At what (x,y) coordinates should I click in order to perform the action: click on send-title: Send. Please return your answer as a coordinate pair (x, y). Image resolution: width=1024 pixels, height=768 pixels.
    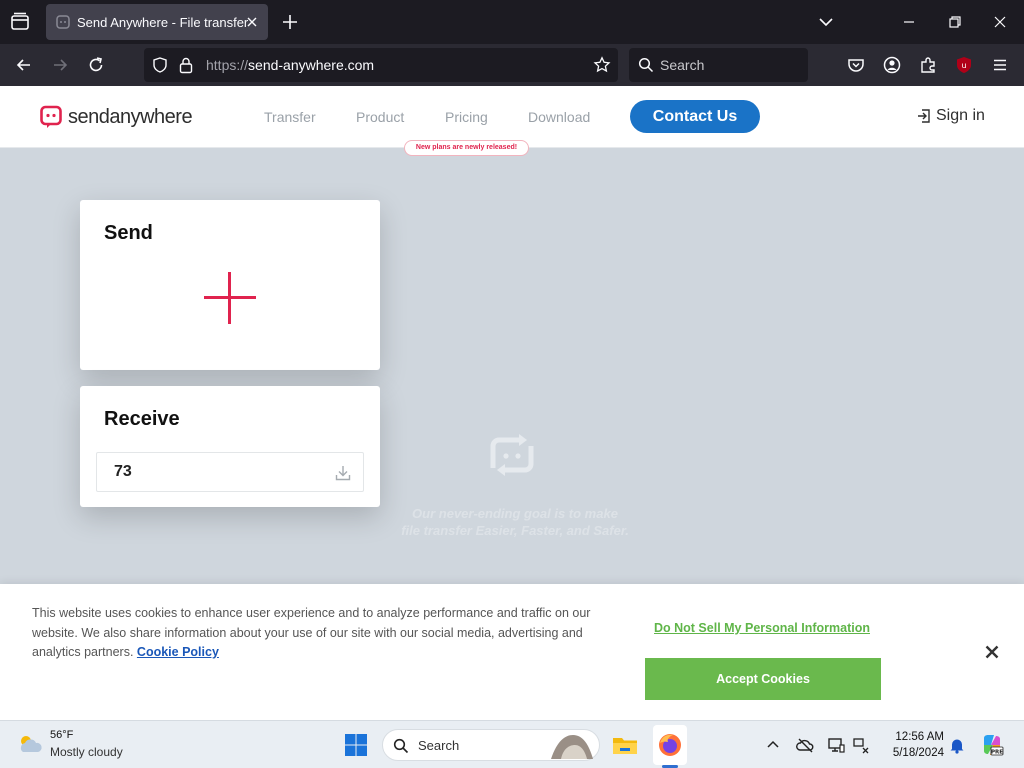
    Looking at the image, I should click on (128, 233).